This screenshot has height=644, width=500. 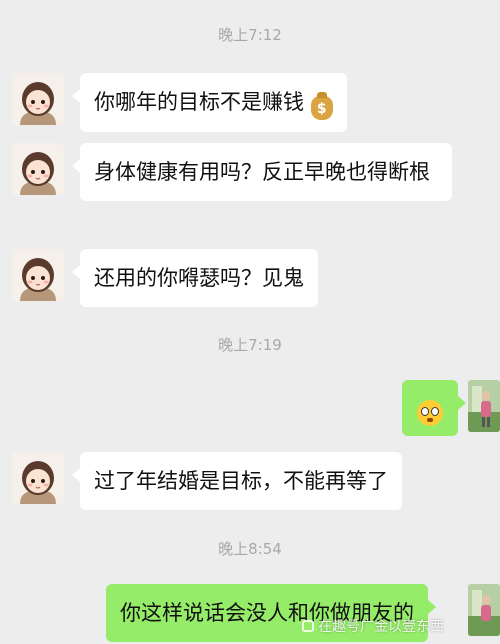 I want to click on timestamp: 晚上7:12, so click(x=250, y=35).